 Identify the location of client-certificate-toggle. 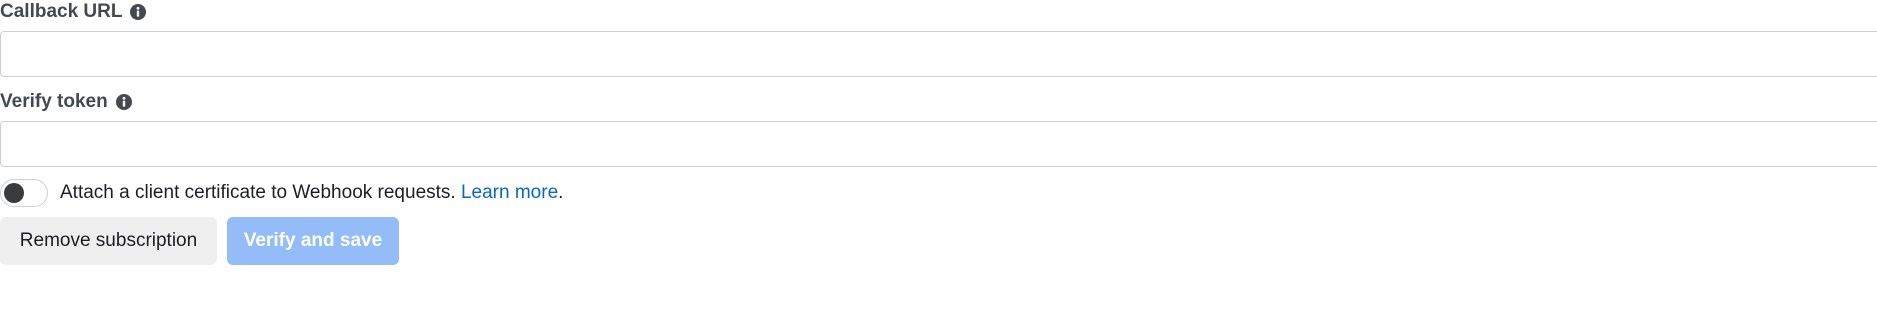
(24, 193).